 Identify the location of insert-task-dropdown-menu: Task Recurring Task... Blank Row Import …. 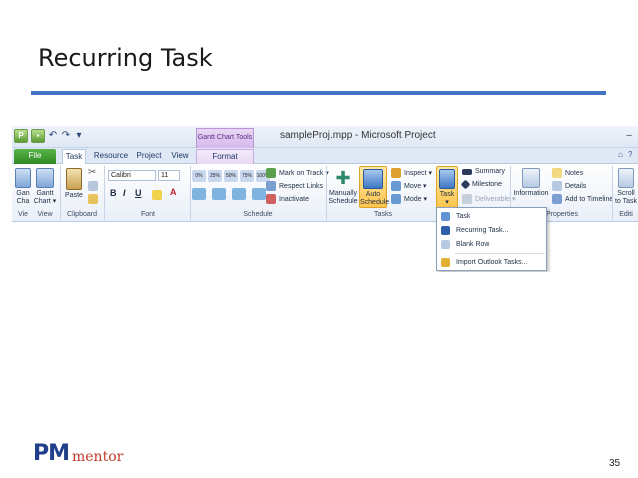
(491, 239).